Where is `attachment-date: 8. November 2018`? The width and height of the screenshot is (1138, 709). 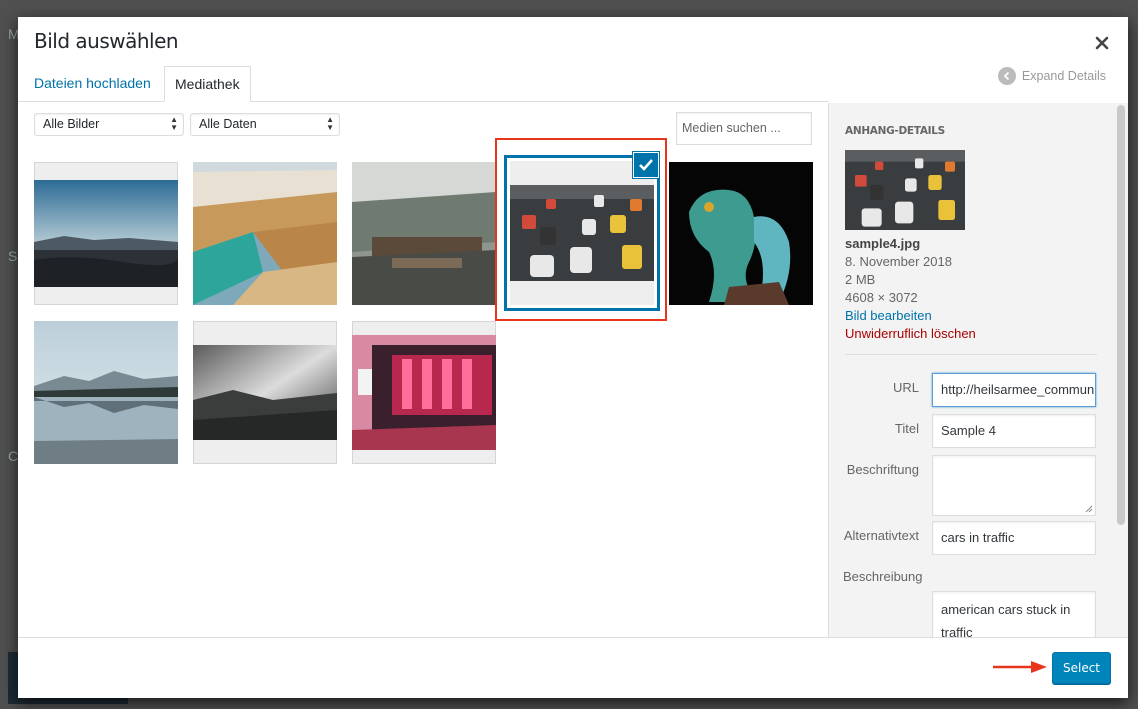
attachment-date: 8. November 2018 is located at coordinates (898, 261).